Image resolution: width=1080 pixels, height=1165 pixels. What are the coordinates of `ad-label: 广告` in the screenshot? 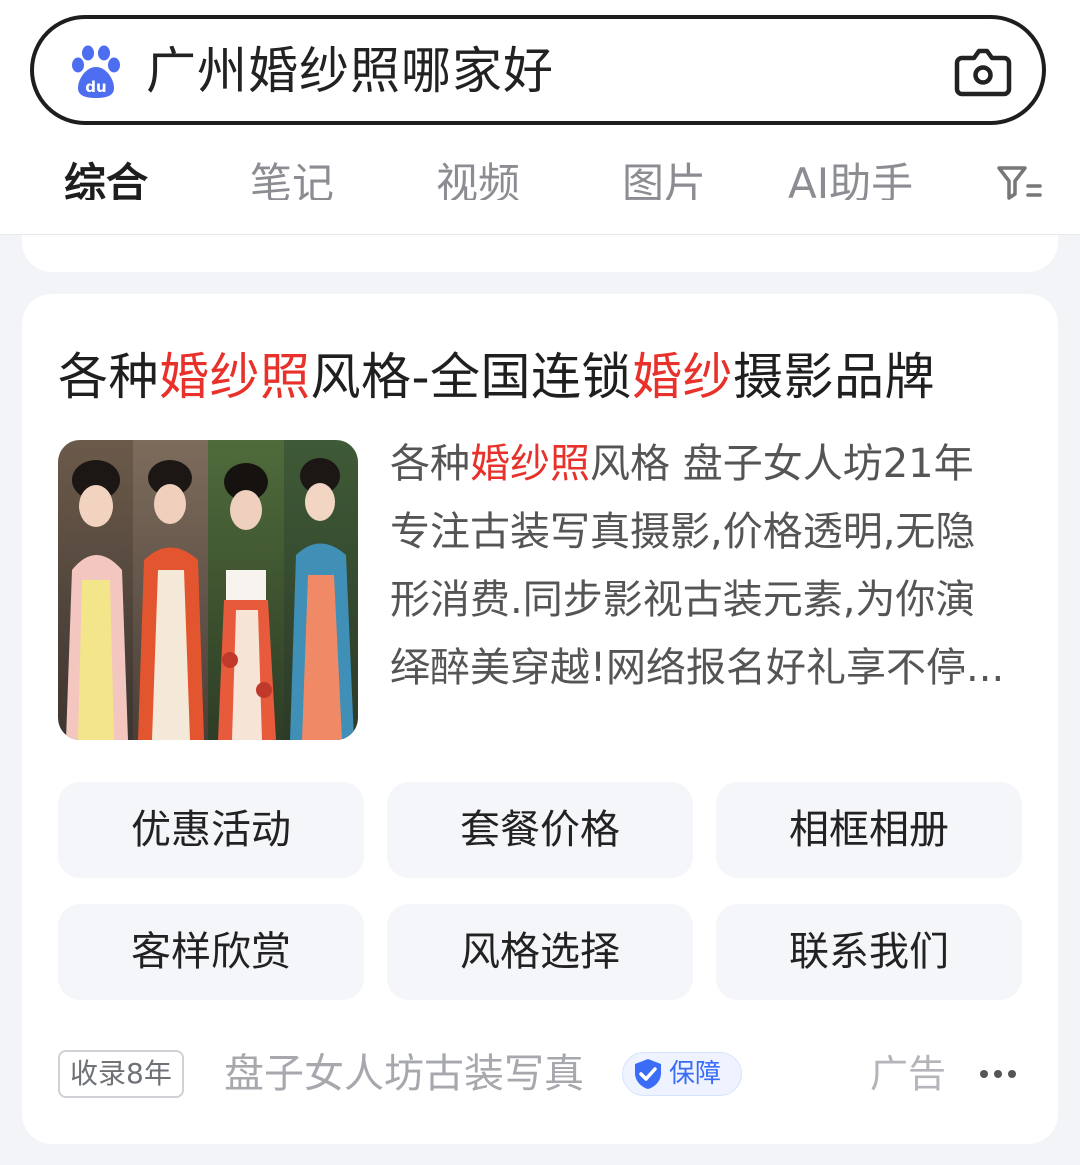 It's located at (908, 1074).